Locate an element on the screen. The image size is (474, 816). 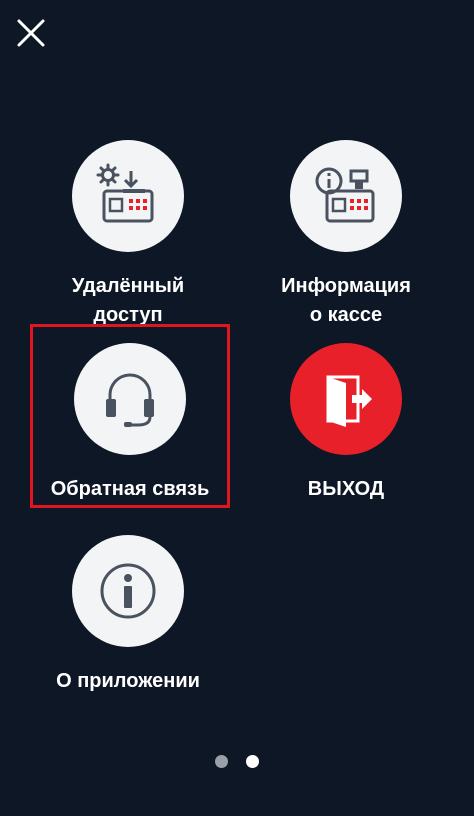
menu-item-feedback: Обратная связь is located at coordinates (130, 423).